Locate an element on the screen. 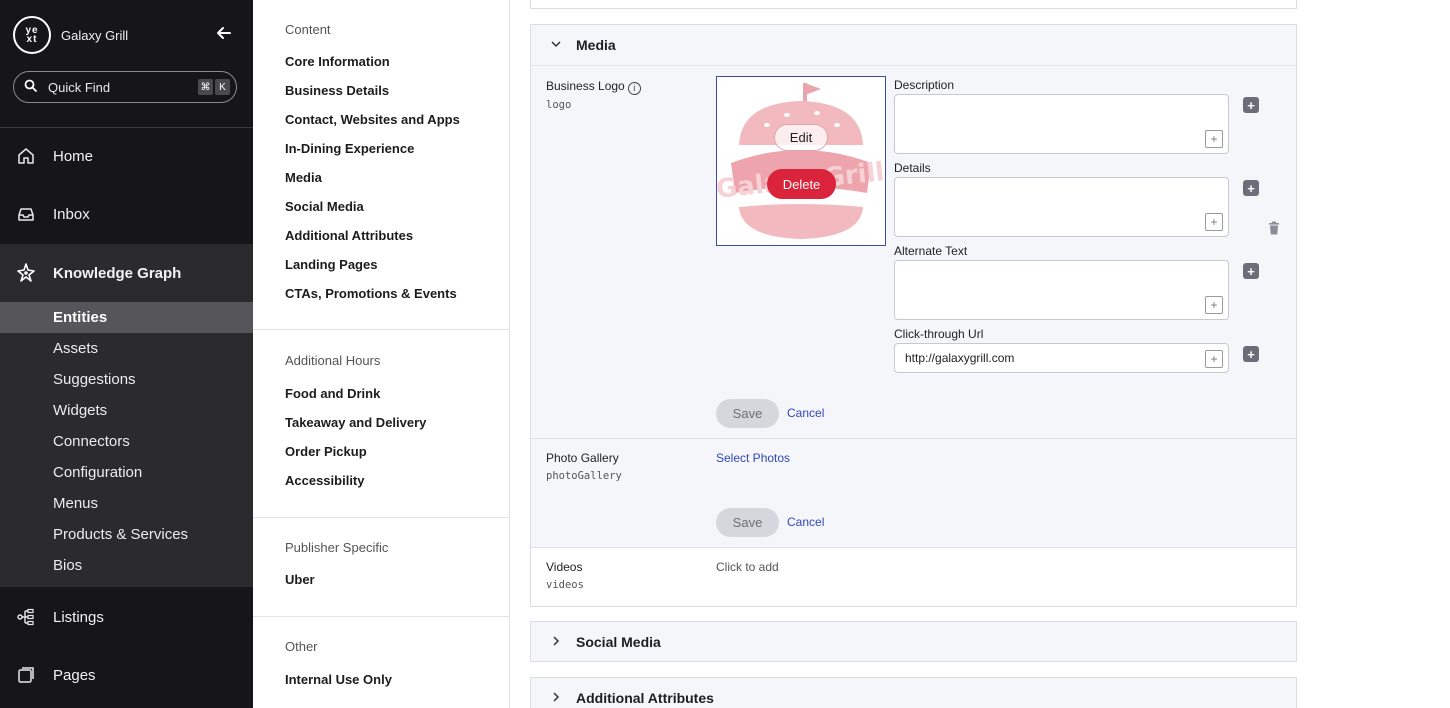 This screenshot has width=1450, height=708. section-link: Internal Use Only is located at coordinates (338, 679).